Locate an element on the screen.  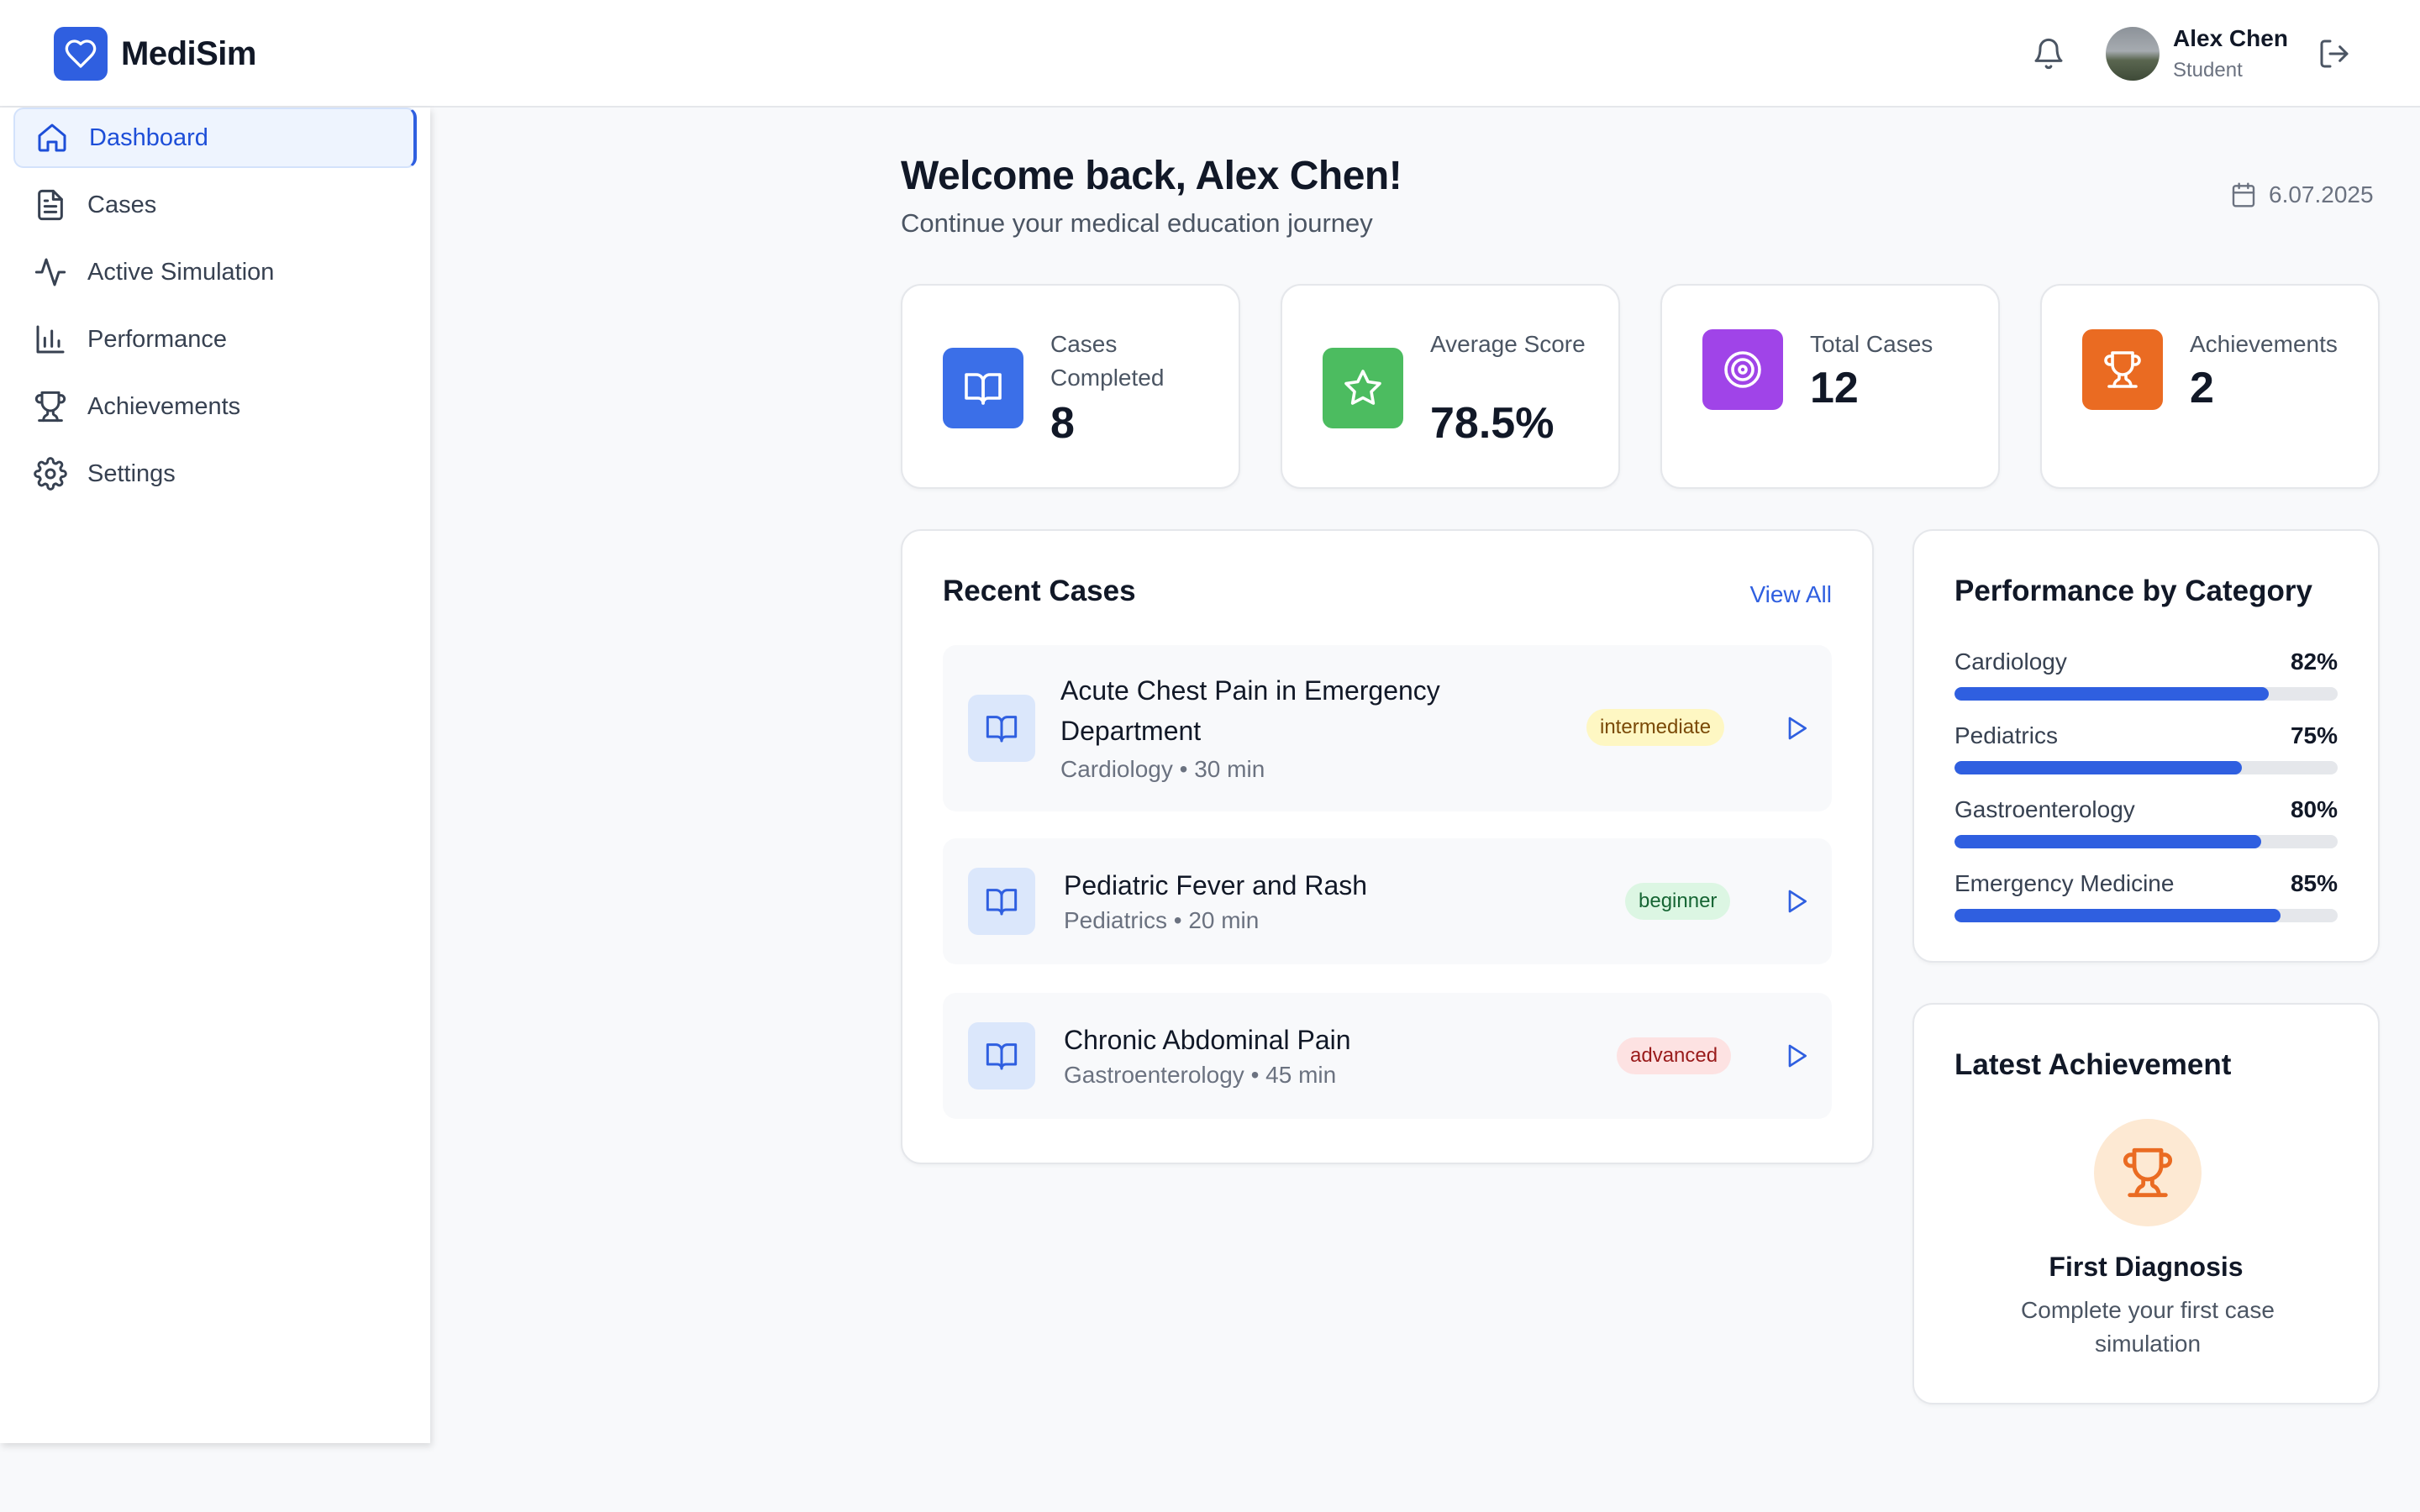
stat-card-cases-completed: Cases Completed 8 is located at coordinates (1071, 386).